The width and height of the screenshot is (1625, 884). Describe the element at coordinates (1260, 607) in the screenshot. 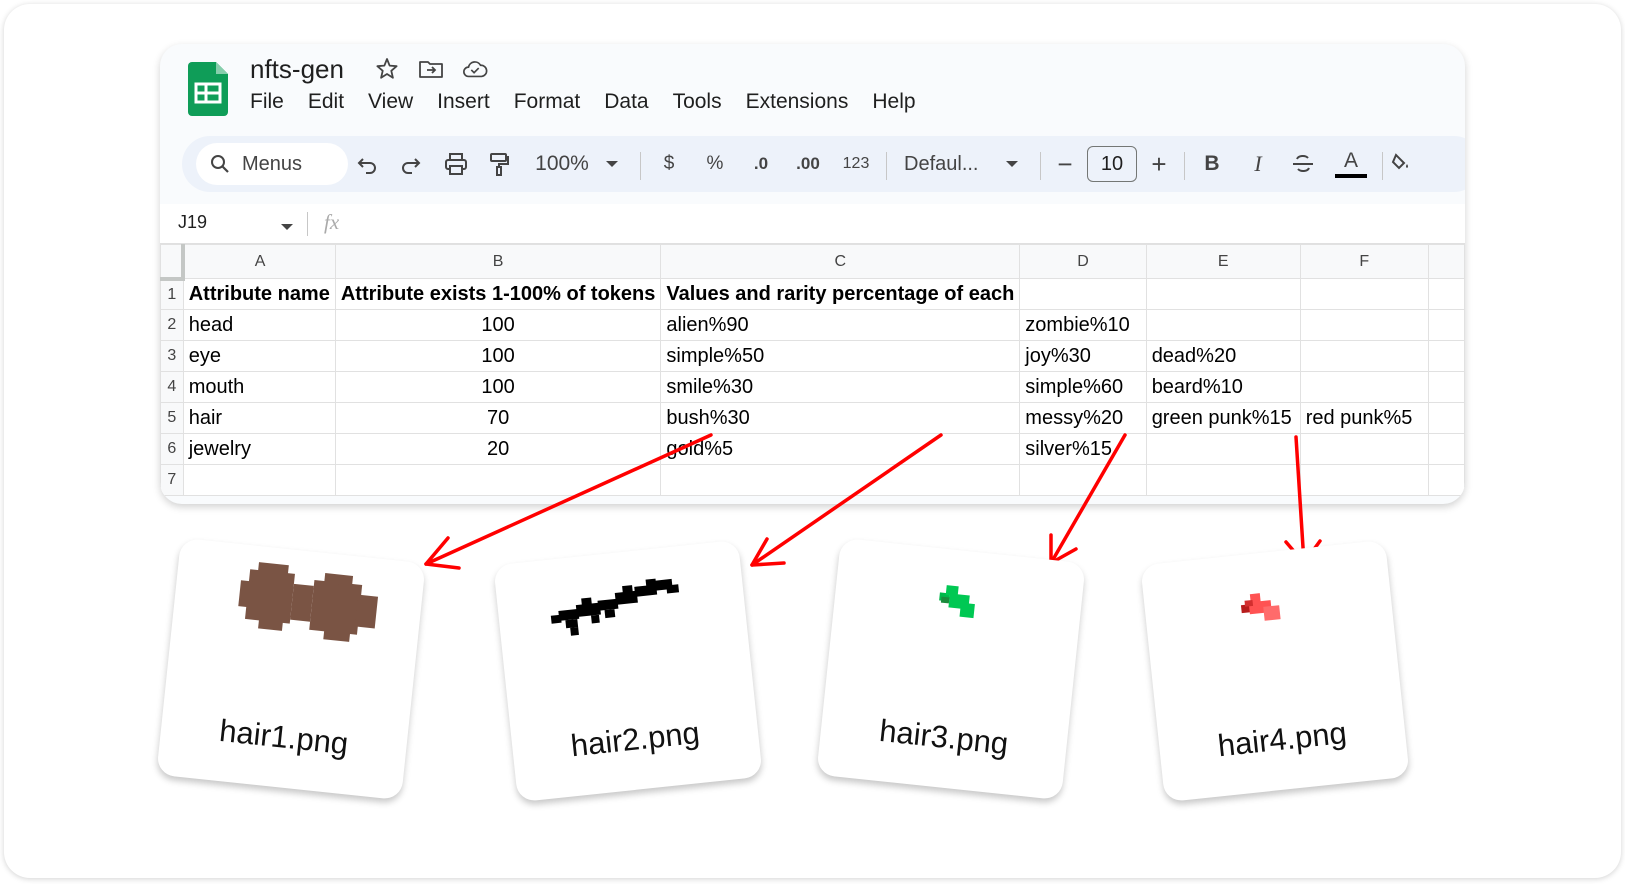

I see `hair4-preview-image` at that location.